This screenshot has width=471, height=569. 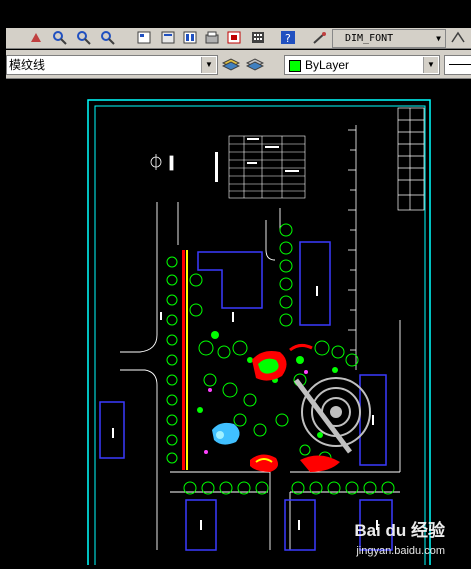 What do you see at coordinates (230, 280) in the screenshot?
I see `building-center` at bounding box center [230, 280].